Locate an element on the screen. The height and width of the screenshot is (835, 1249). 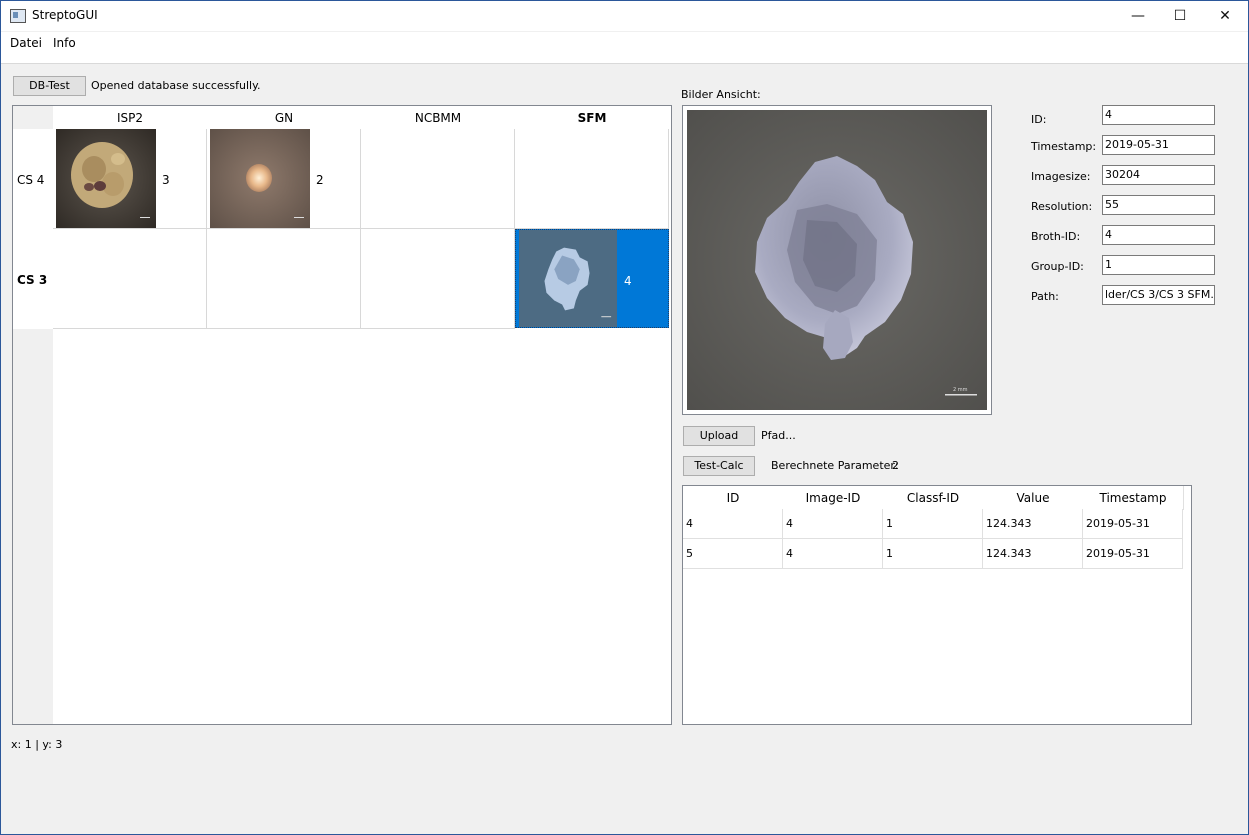
calc-params-count: 2 is located at coordinates (895, 465).